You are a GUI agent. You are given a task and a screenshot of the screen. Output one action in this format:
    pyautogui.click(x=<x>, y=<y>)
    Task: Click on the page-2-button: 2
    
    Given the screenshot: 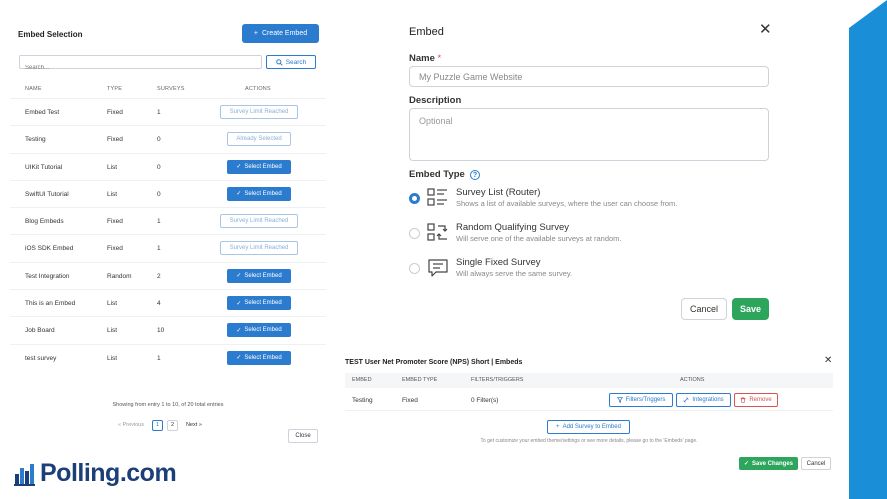 What is the action you would take?
    pyautogui.click(x=172, y=425)
    